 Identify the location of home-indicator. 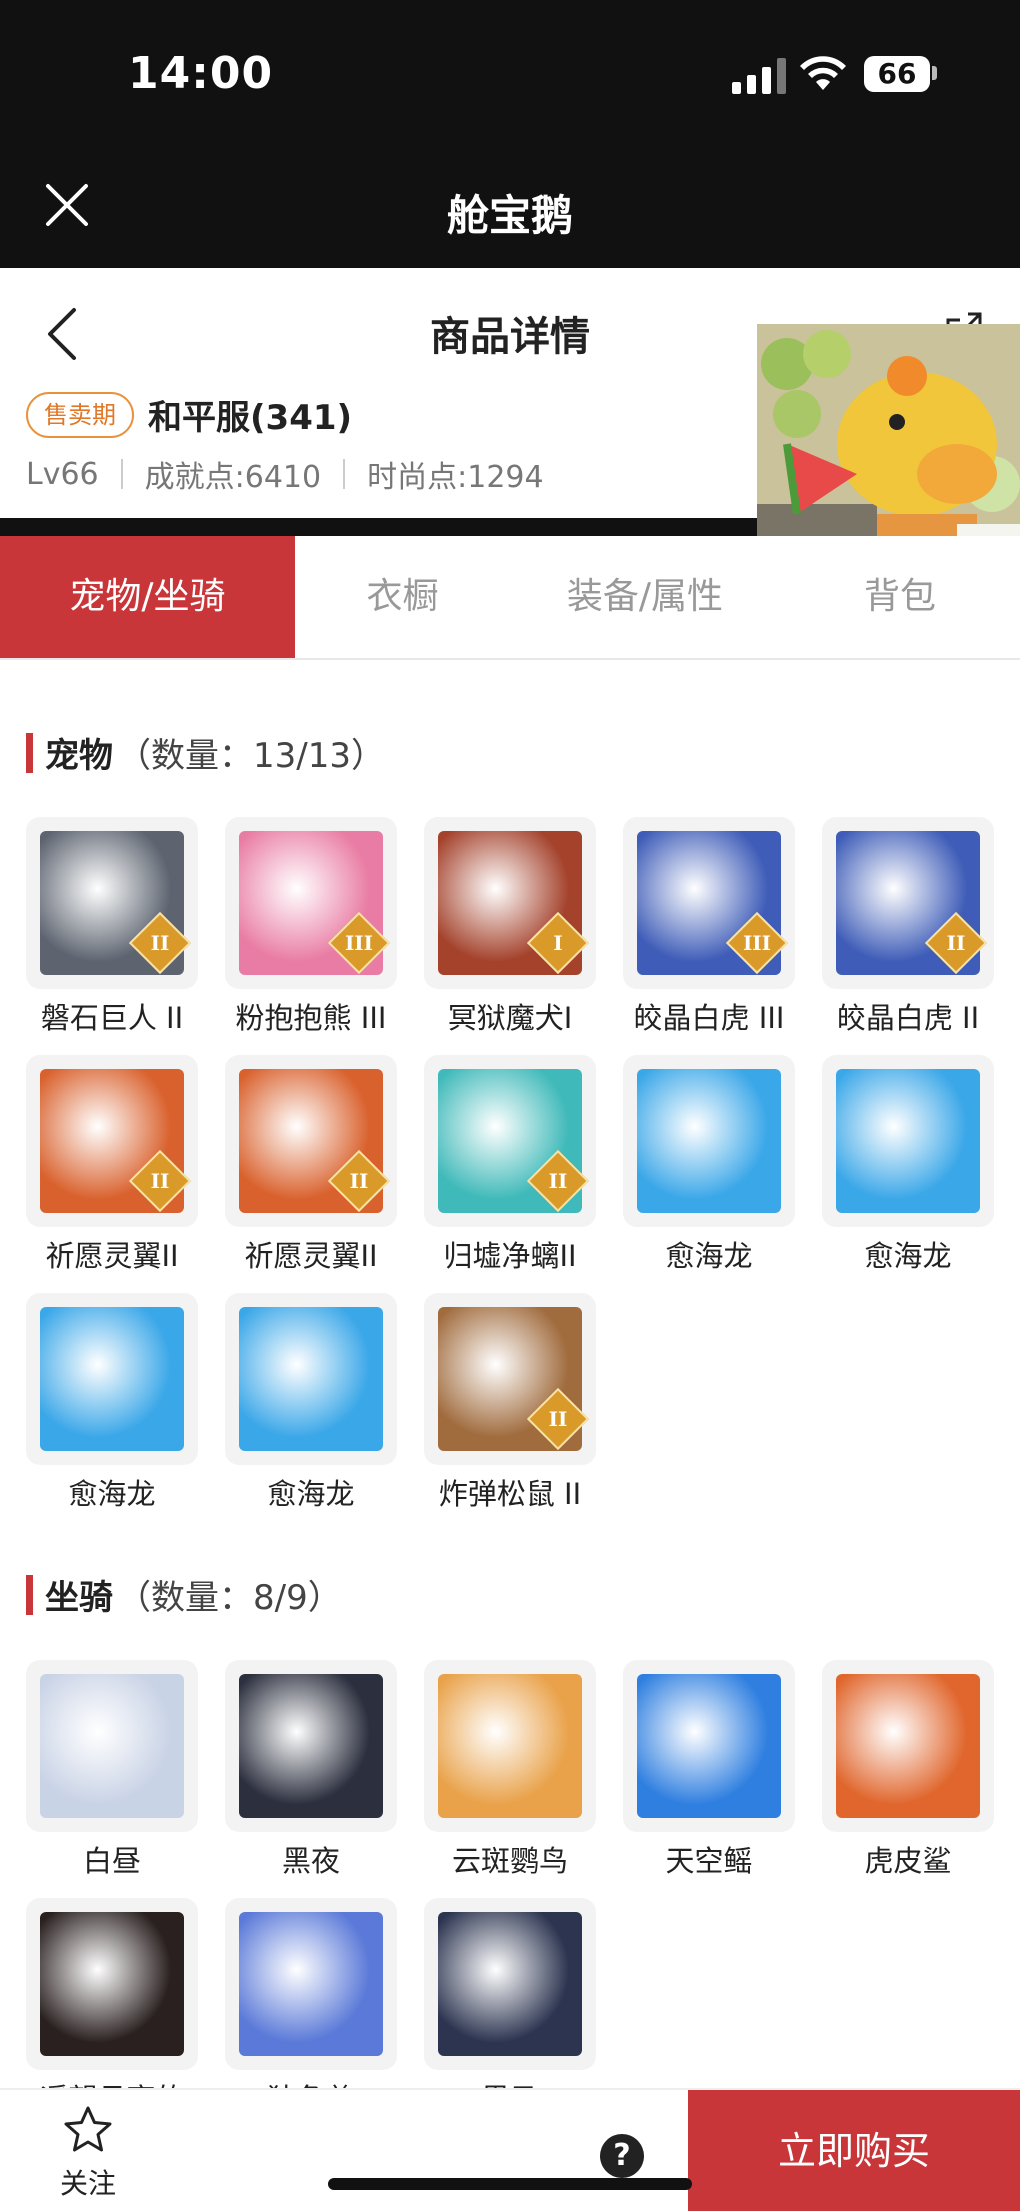
(510, 2184).